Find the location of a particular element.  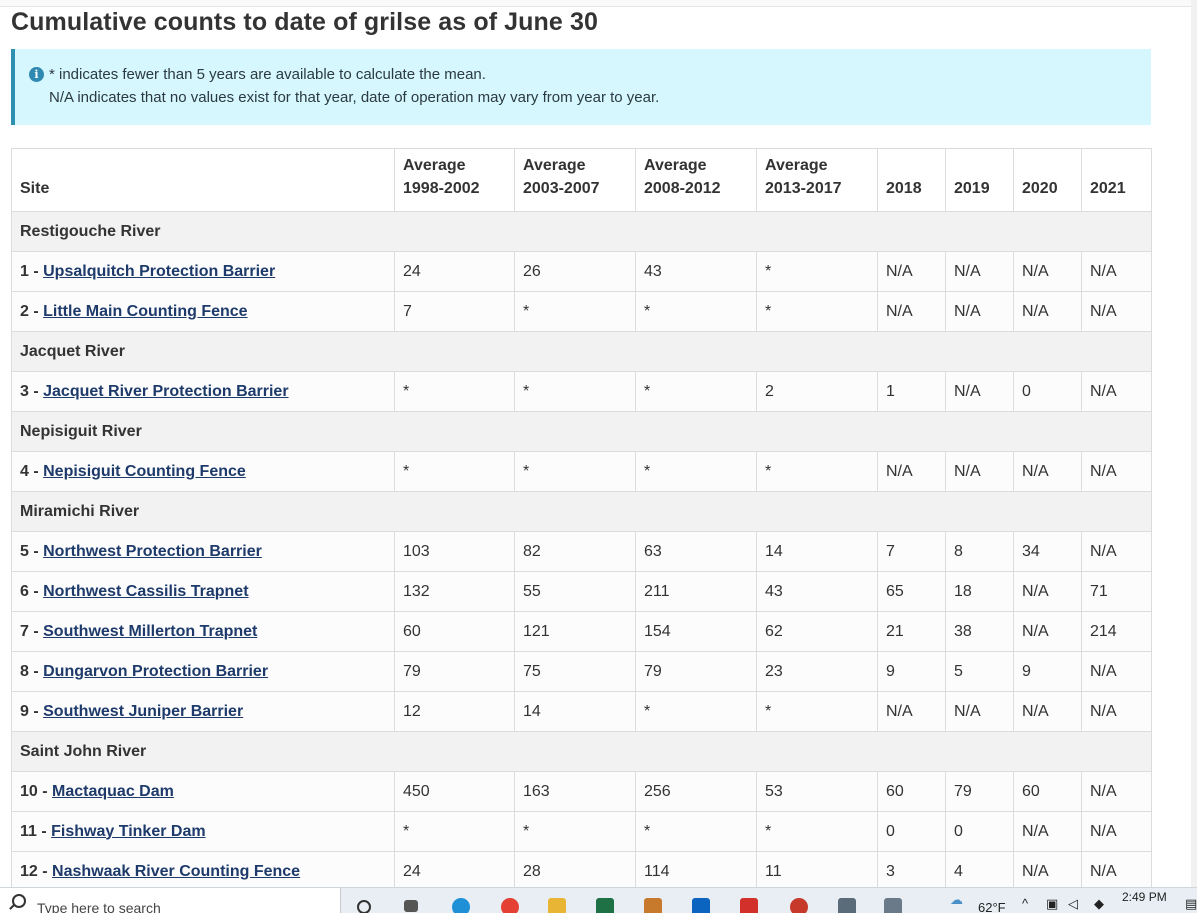

site-link: Northwest Cassilis Trapnet is located at coordinates (145, 591).